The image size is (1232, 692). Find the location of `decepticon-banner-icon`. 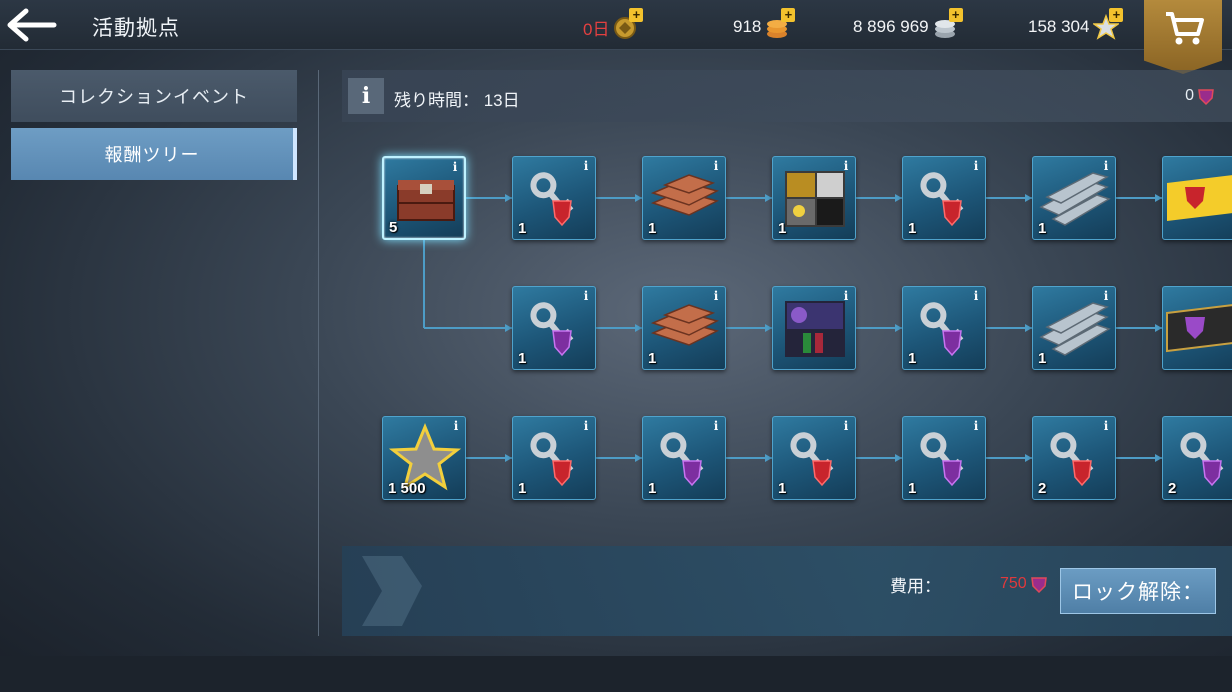

decepticon-banner-icon is located at coordinates (1199, 328).